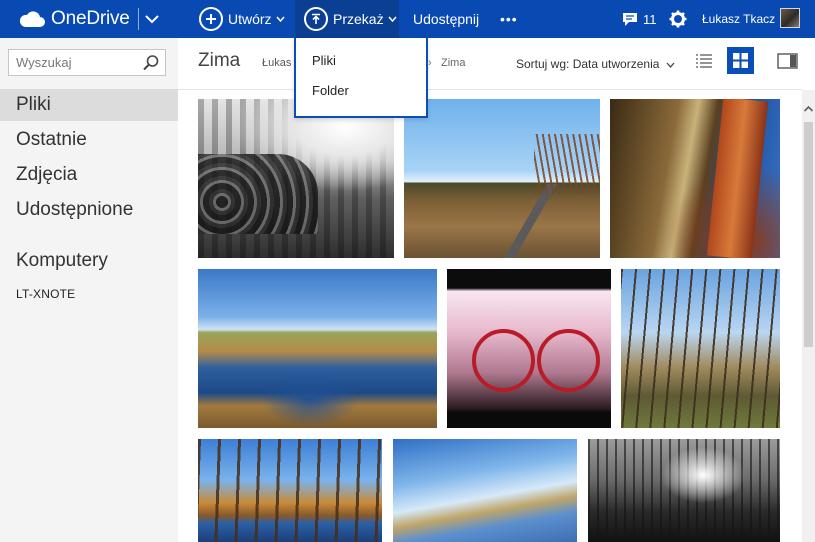  Describe the element at coordinates (75, 209) in the screenshot. I see `sidebar-item-label: Udostępnione` at that location.